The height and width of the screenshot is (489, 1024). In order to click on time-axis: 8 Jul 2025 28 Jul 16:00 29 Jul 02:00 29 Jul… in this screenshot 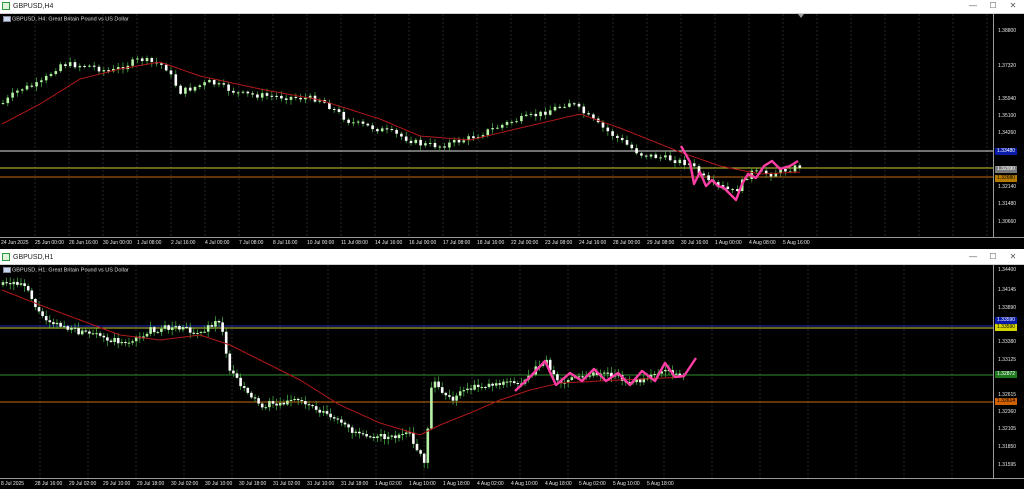, I will do `click(512, 483)`.